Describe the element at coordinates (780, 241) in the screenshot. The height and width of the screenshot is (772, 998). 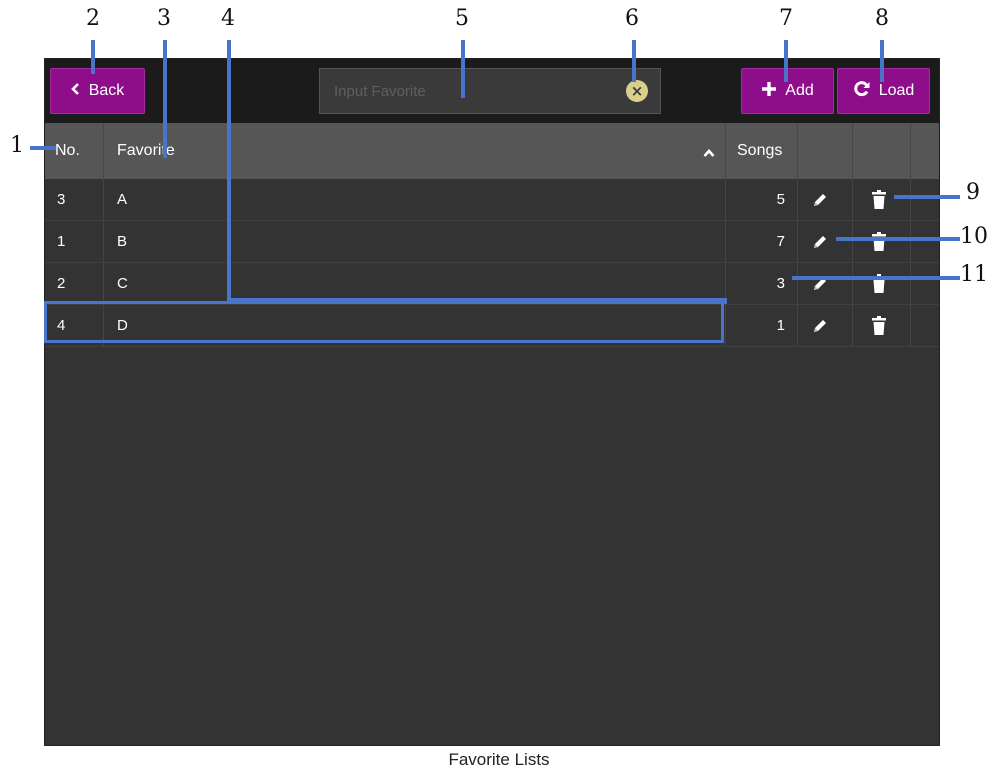
I see `row-song-count: 7` at that location.